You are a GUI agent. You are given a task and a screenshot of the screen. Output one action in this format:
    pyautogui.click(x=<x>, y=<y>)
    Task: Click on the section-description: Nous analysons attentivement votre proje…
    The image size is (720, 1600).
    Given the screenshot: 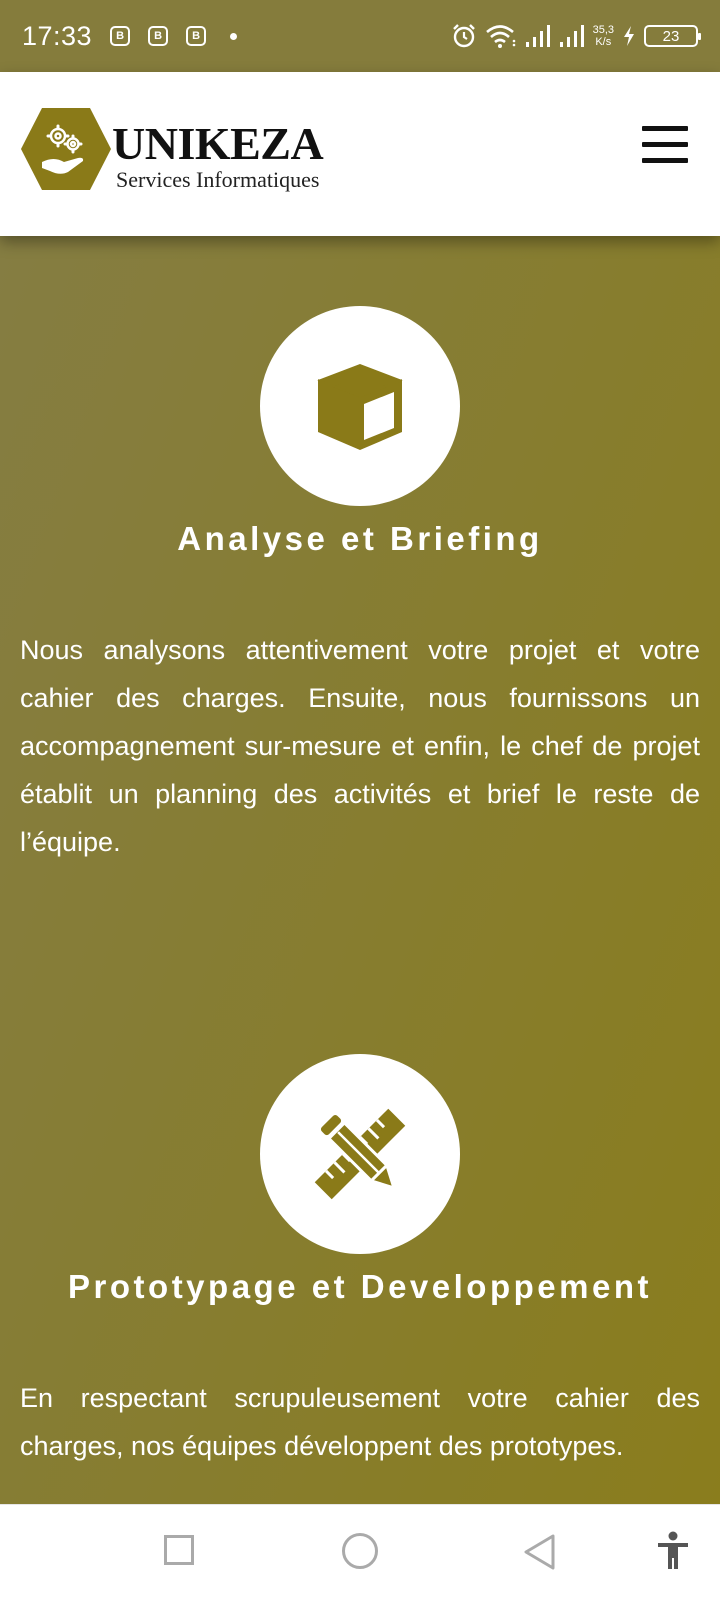 What is the action you would take?
    pyautogui.click(x=360, y=746)
    